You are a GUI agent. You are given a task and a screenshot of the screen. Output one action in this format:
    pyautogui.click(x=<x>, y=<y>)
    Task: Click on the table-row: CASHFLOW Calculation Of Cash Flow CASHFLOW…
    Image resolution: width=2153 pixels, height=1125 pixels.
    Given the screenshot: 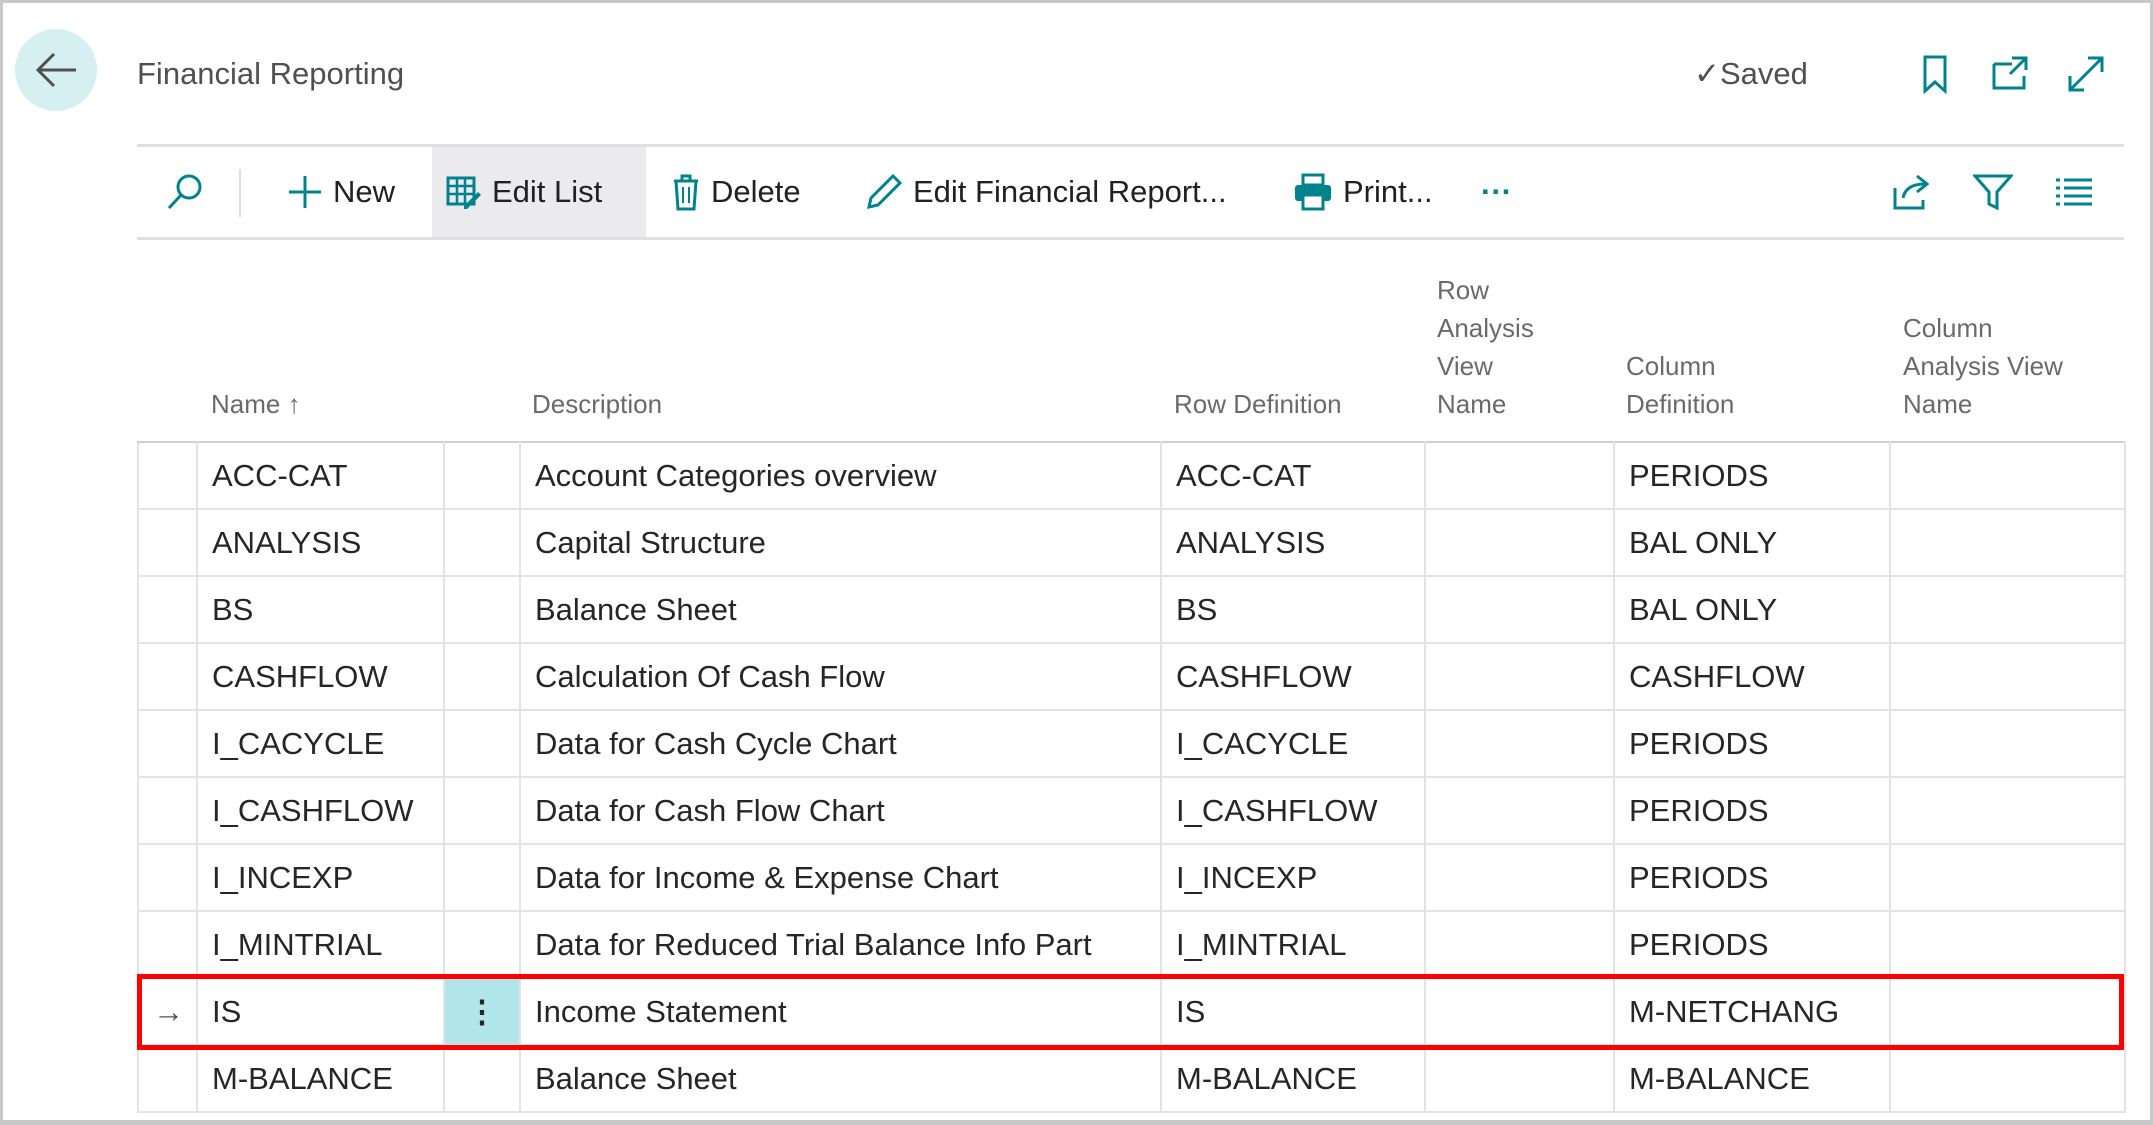 What is the action you would take?
    pyautogui.click(x=1131, y=676)
    